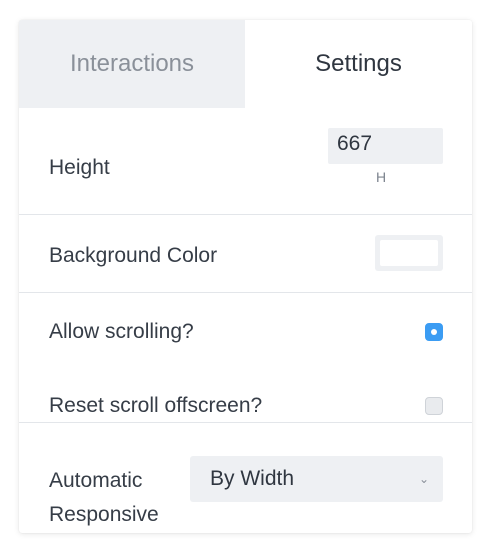 The height and width of the screenshot is (554, 492). I want to click on background-color-preview, so click(409, 253).